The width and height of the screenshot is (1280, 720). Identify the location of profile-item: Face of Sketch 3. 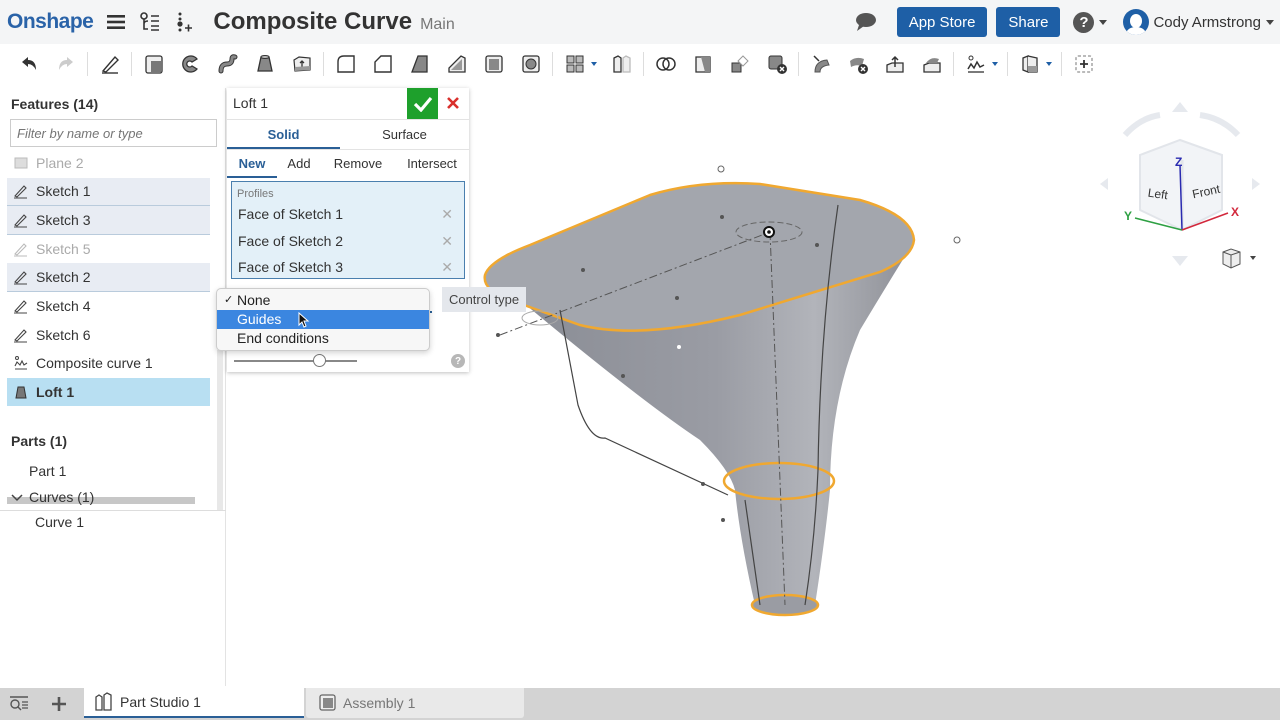
(290, 267).